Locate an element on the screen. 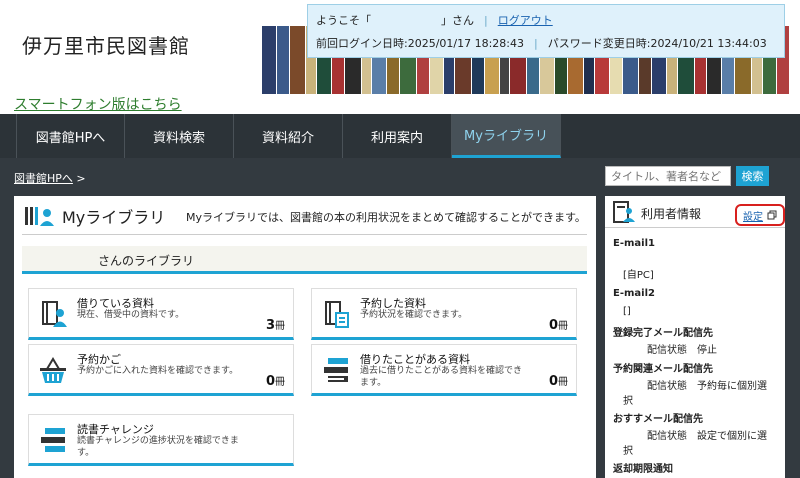 The width and height of the screenshot is (800, 478). settings-button: 設定 is located at coordinates (760, 215).